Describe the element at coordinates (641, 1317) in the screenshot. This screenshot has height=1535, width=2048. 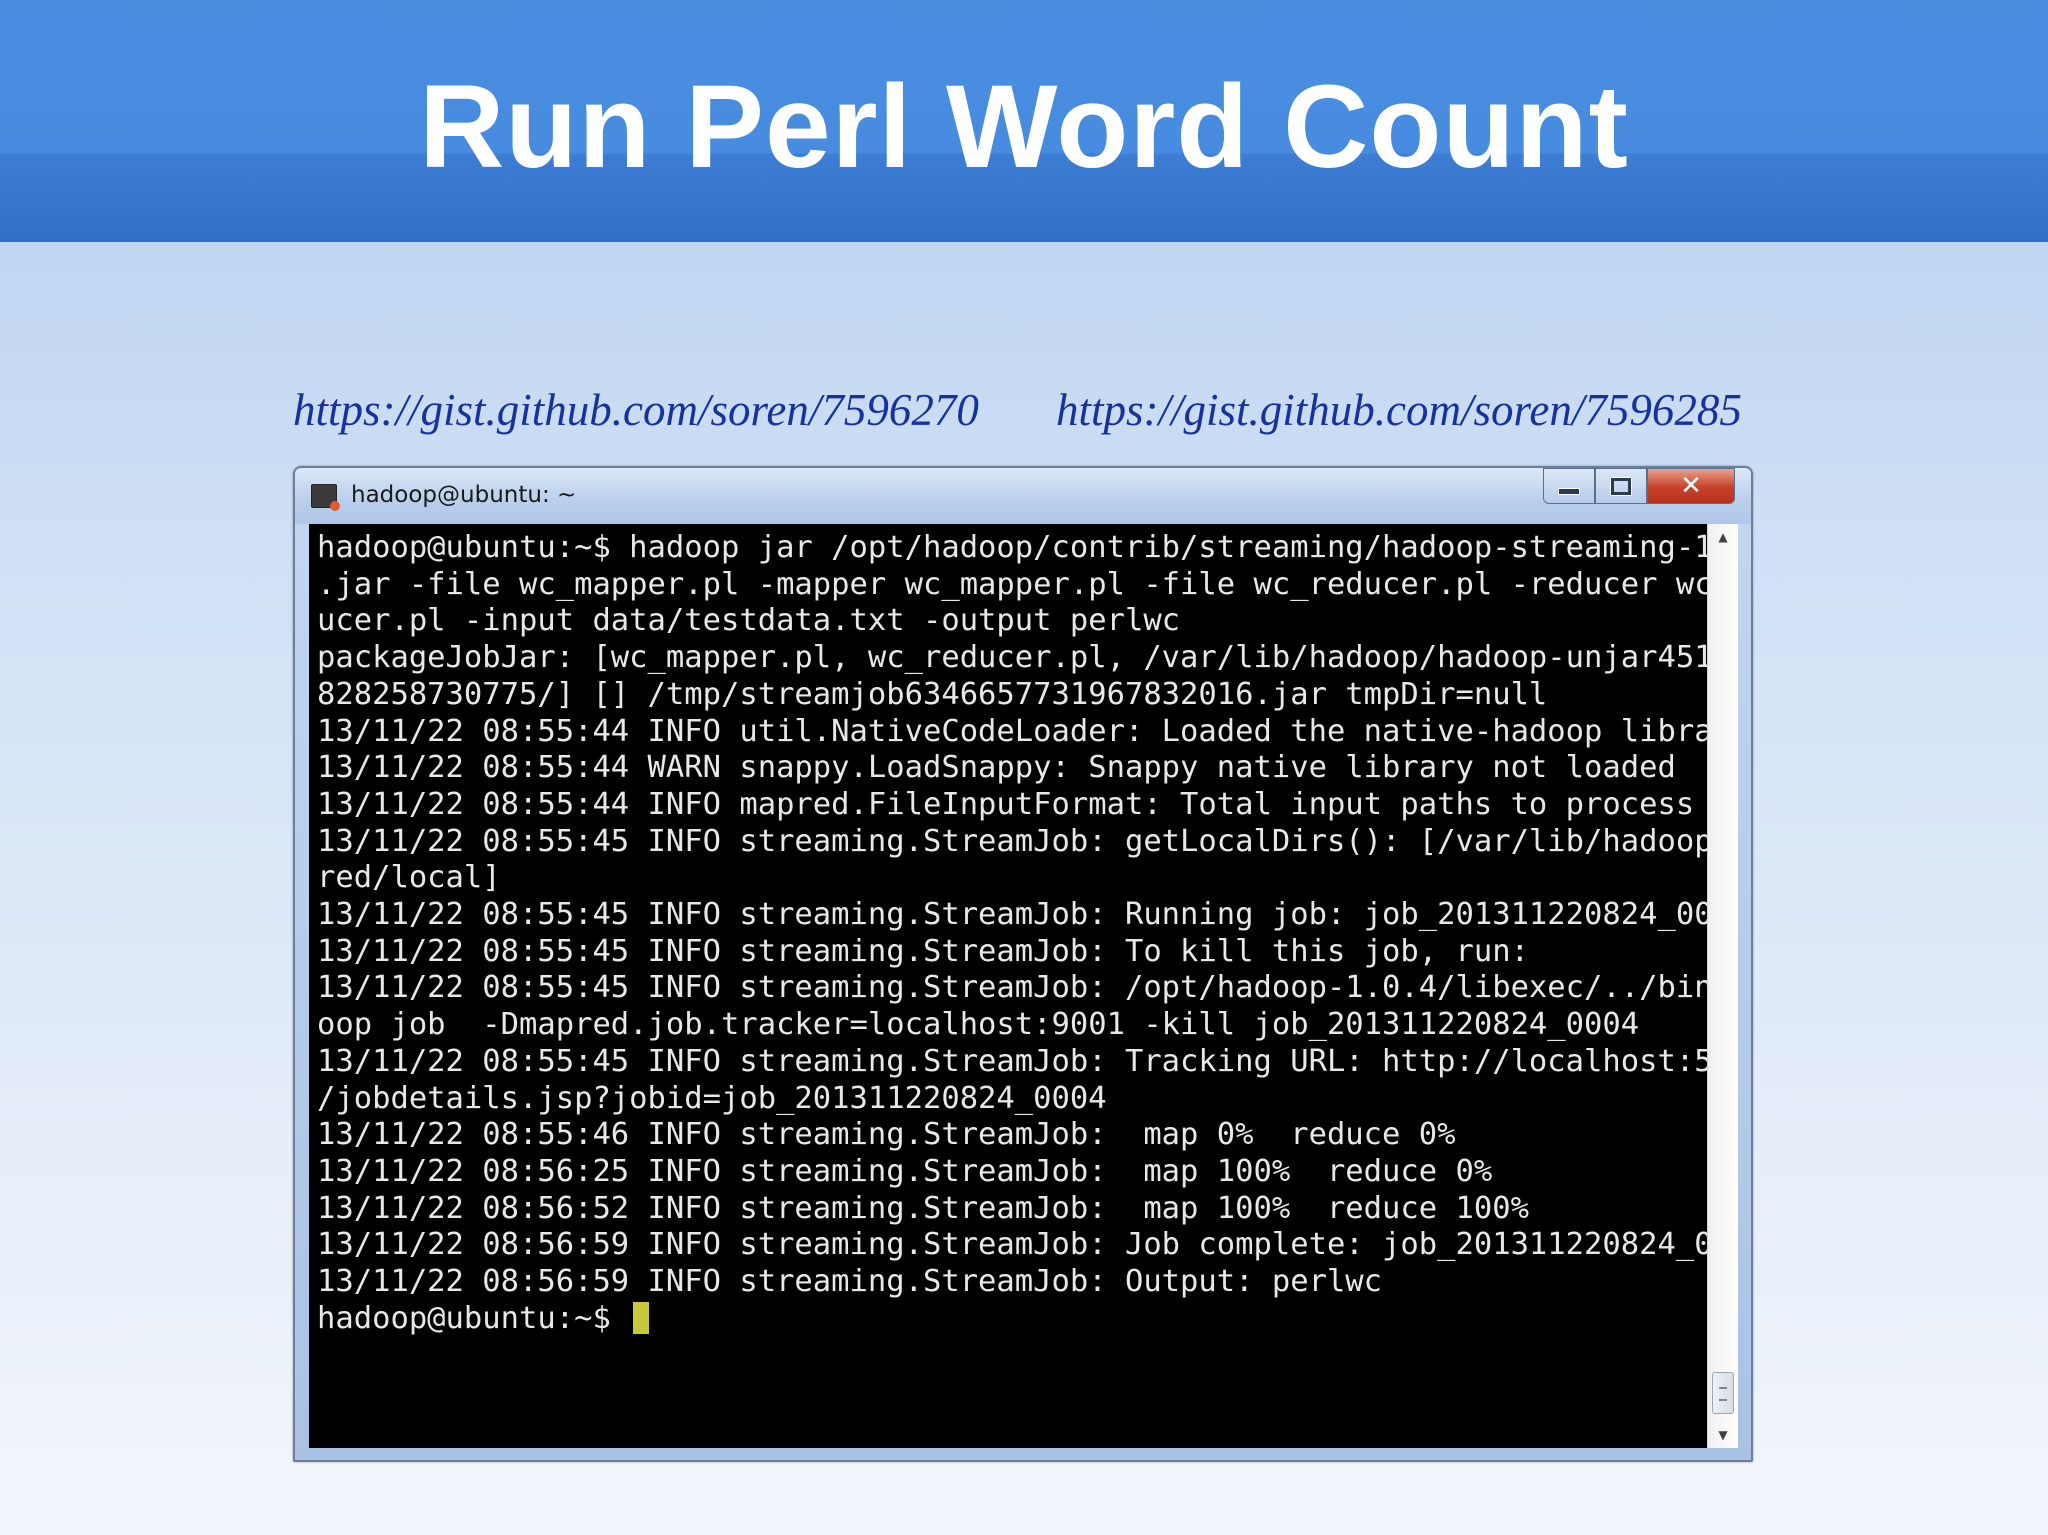
I see `terminal-cursor` at that location.